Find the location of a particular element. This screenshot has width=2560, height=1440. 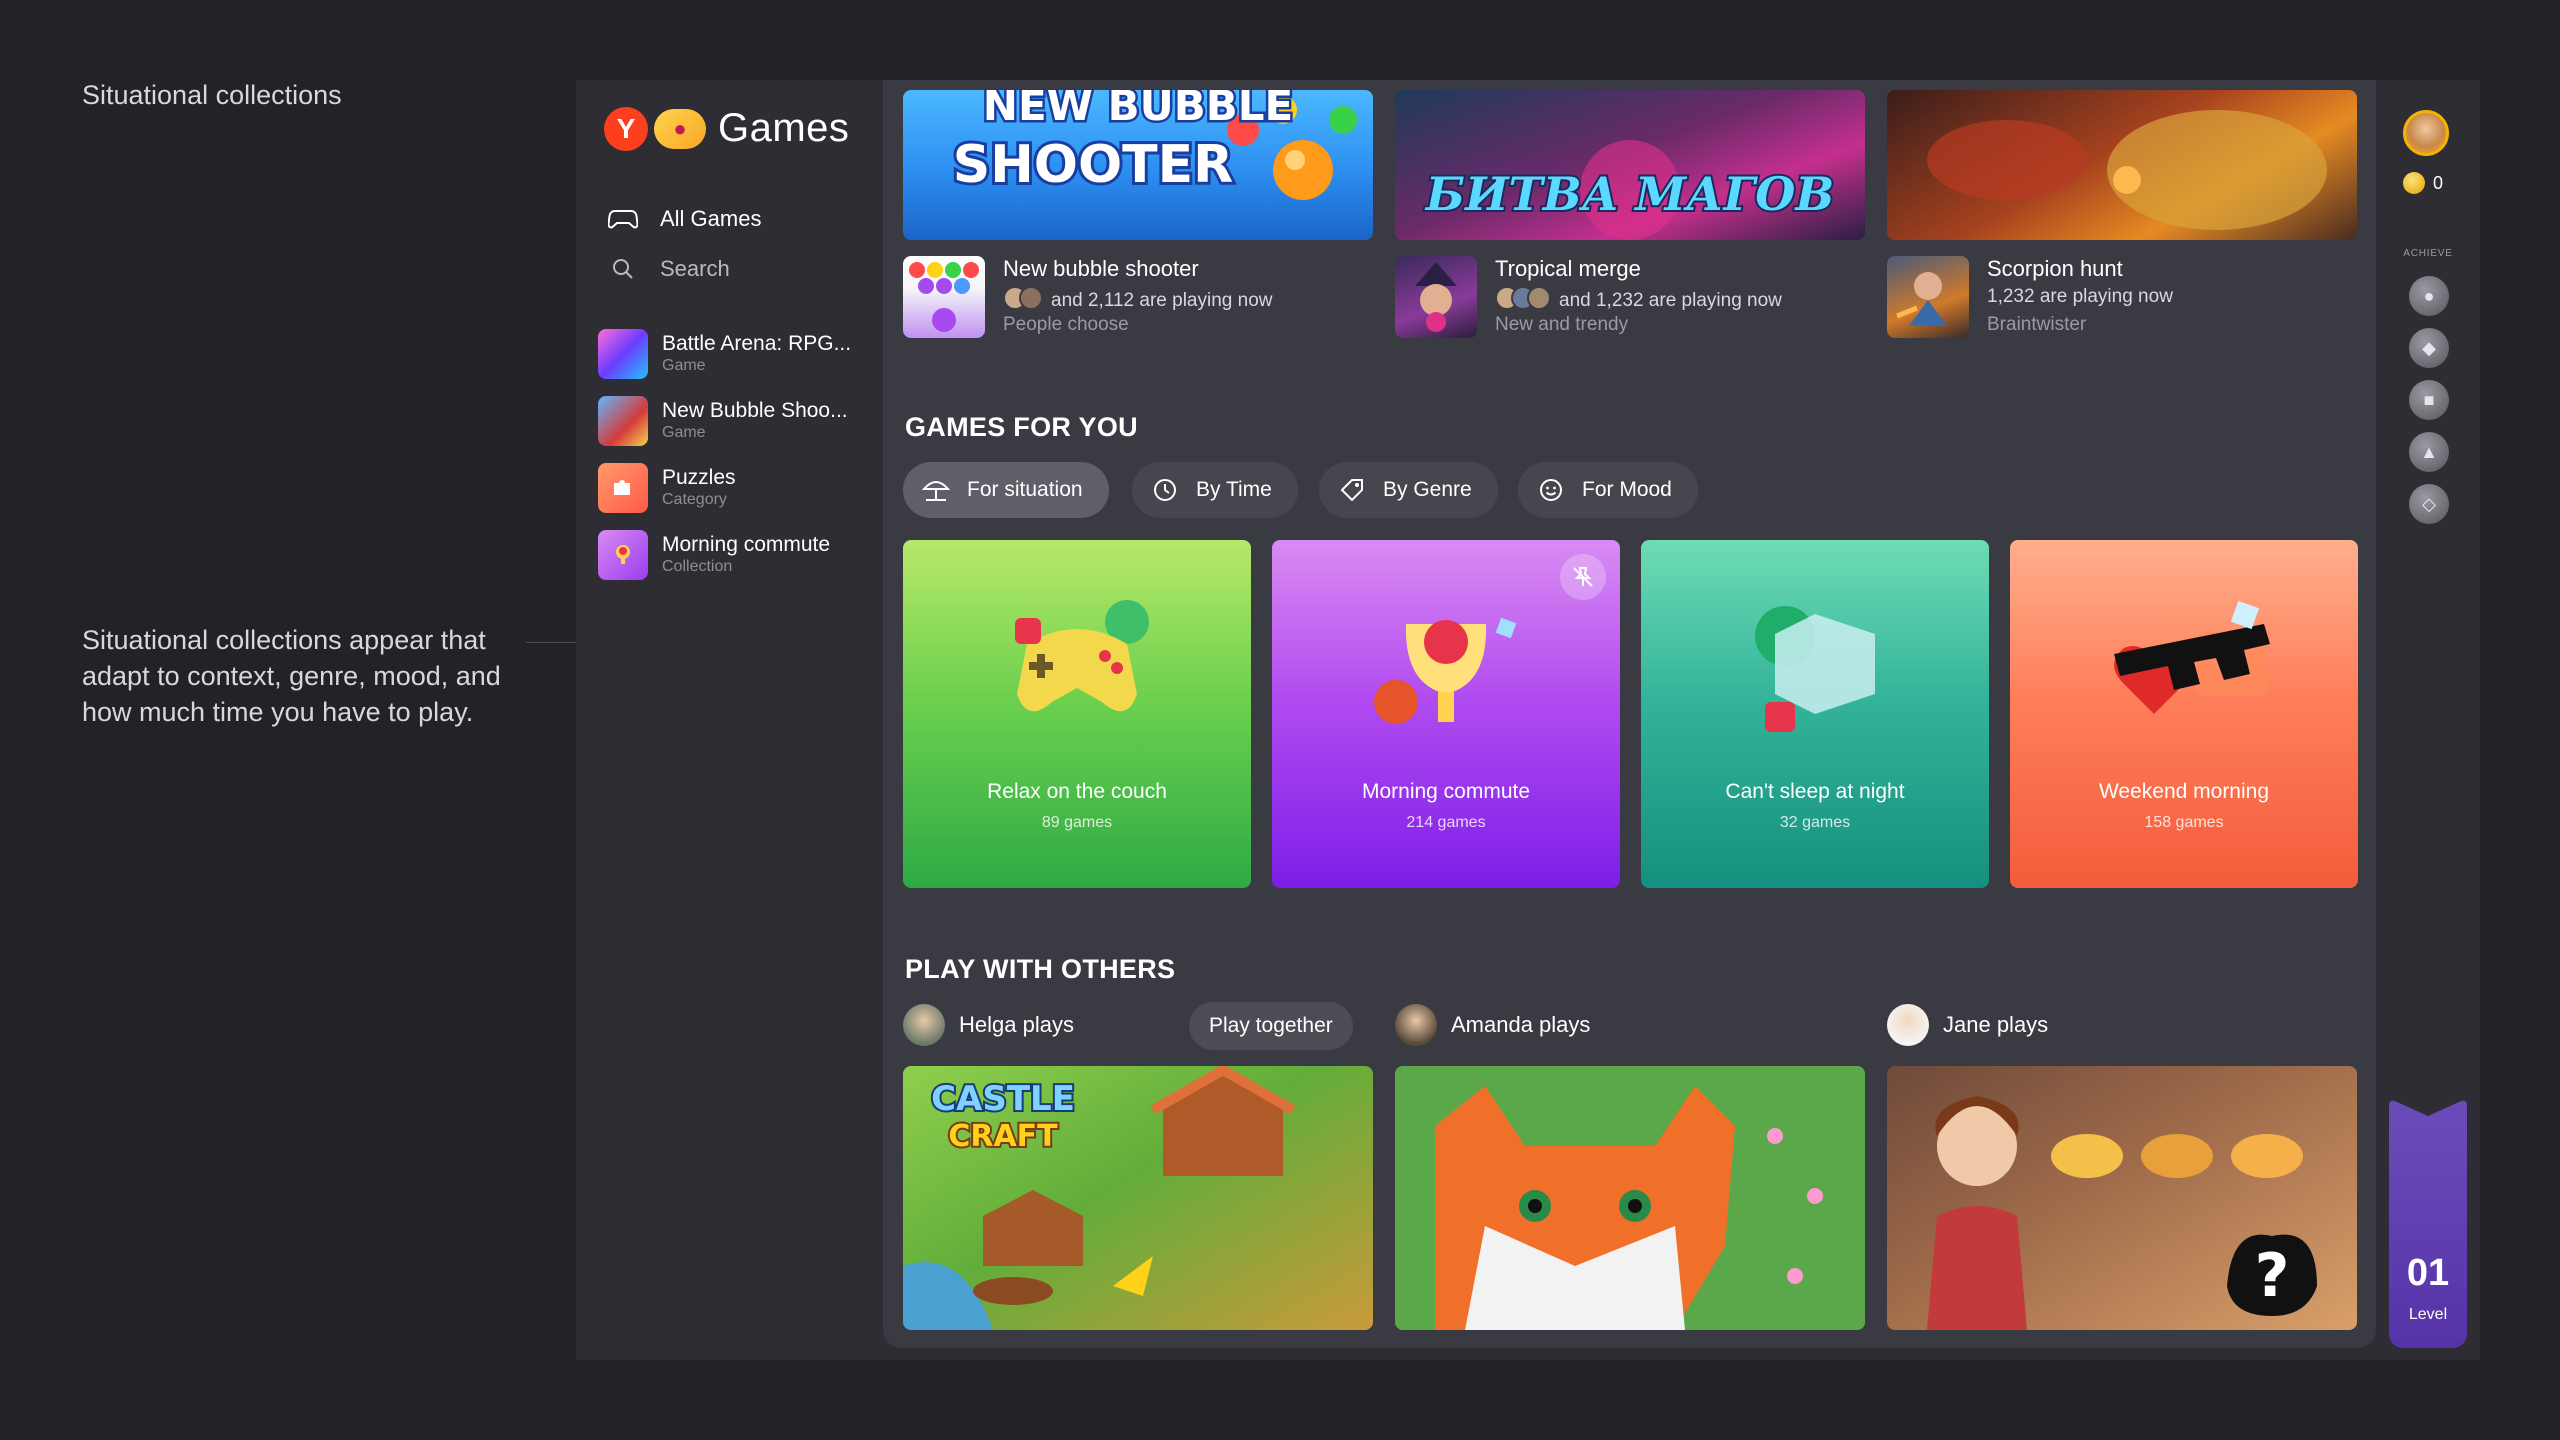

chip-label: By Time is located at coordinates (1234, 489).